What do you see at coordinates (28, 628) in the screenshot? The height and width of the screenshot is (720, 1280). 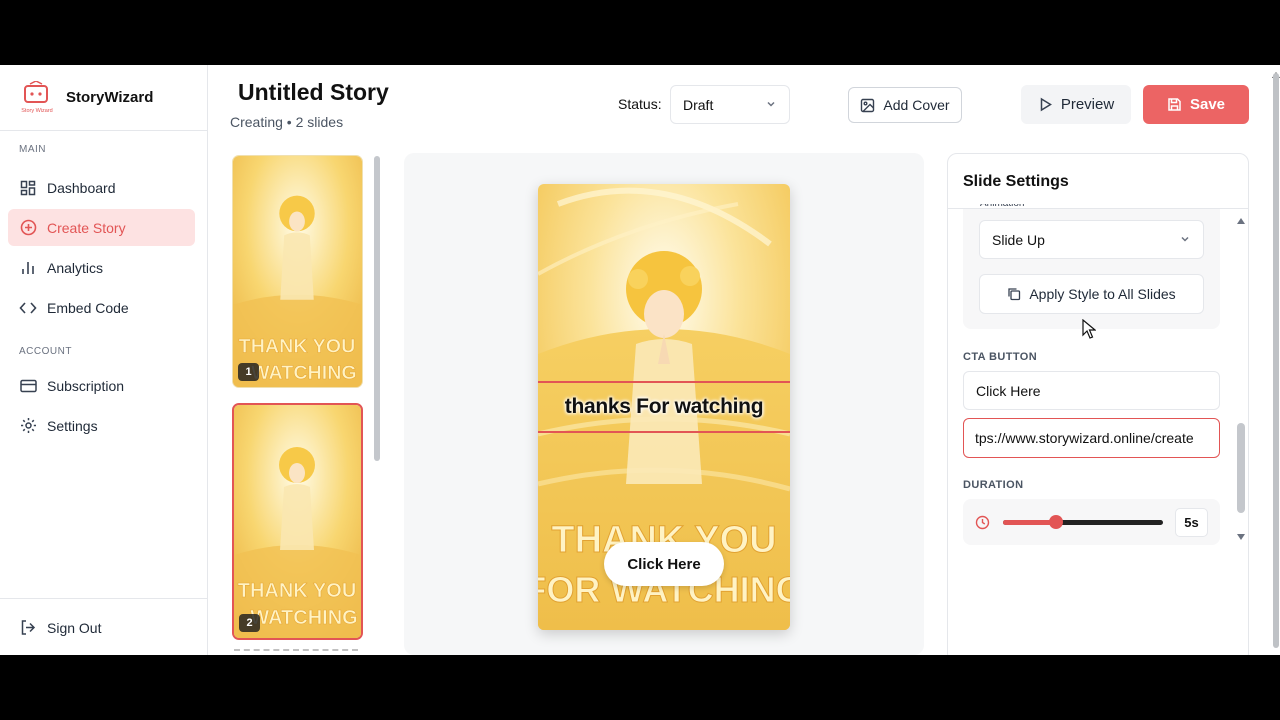 I see `logout-icon` at bounding box center [28, 628].